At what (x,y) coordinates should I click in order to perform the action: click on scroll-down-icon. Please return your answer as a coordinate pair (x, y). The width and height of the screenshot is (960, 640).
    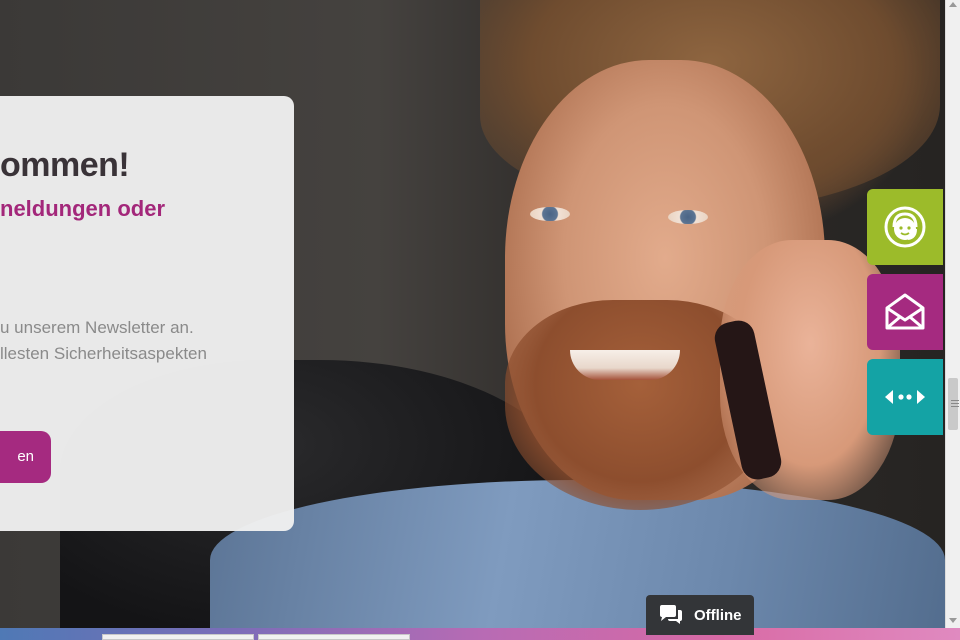
    Looking at the image, I should click on (953, 620).